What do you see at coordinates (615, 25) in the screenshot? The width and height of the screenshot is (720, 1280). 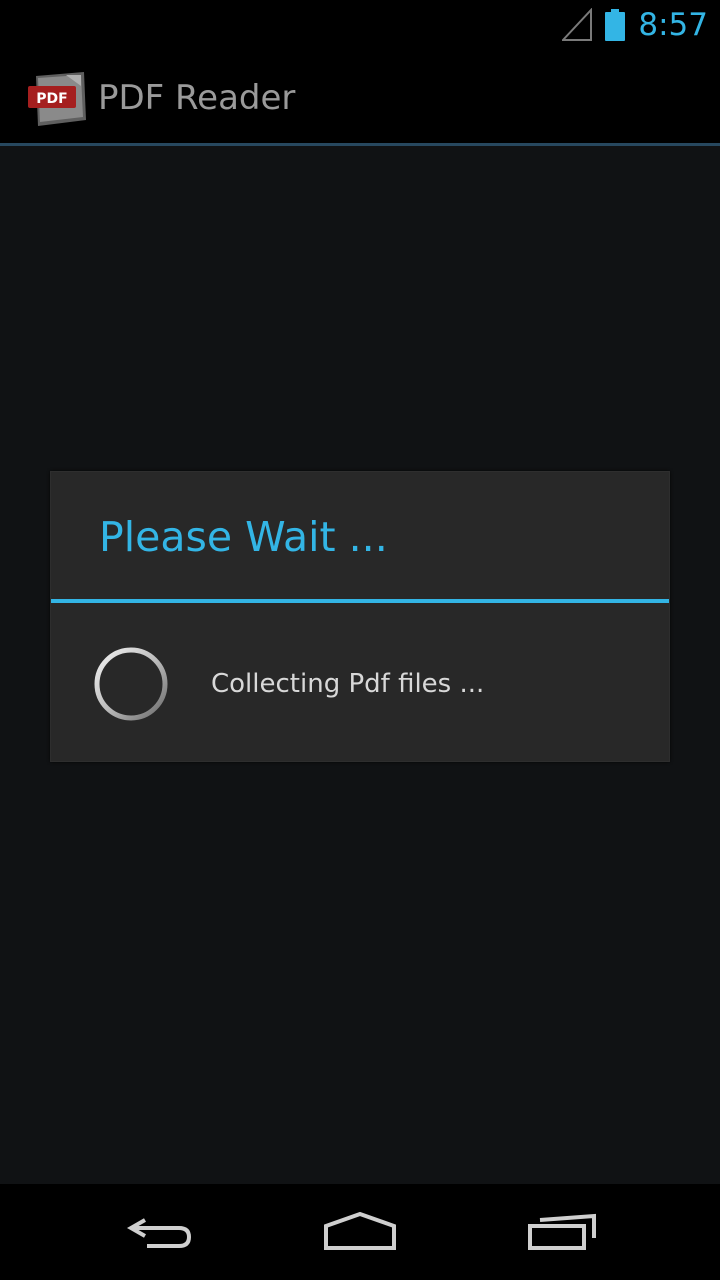 I see `battery-icon` at bounding box center [615, 25].